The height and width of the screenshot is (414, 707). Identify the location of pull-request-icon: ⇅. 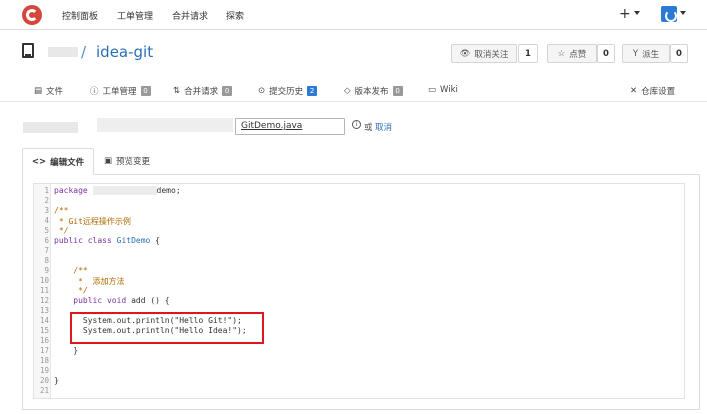
(177, 91).